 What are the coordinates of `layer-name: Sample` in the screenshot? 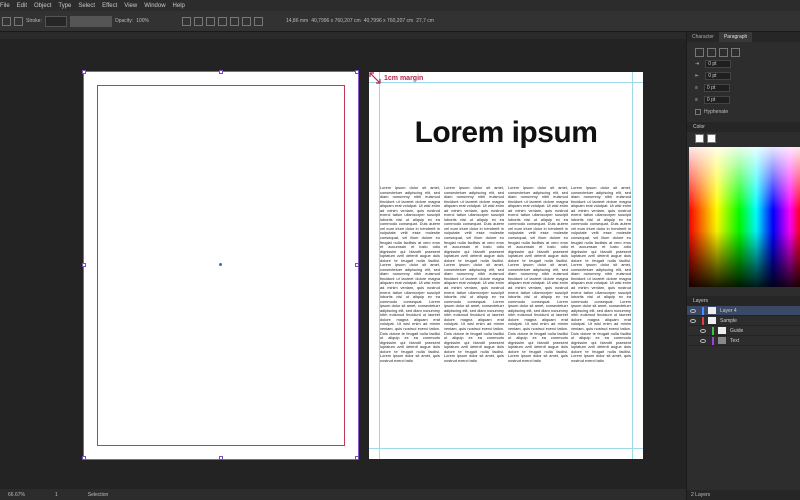 It's located at (728, 320).